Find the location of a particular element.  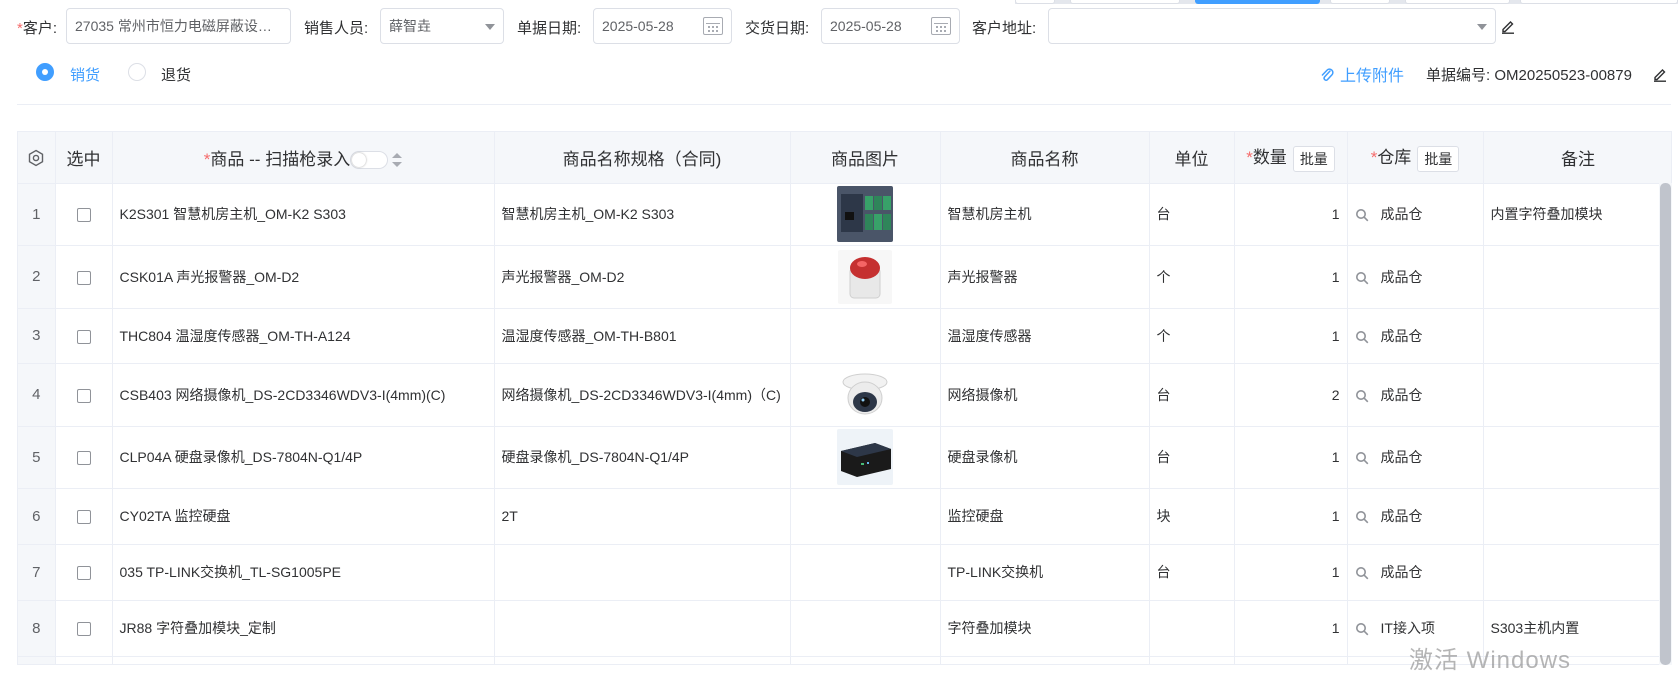

col-spec: 商品名称规格（合同) is located at coordinates (642, 158).